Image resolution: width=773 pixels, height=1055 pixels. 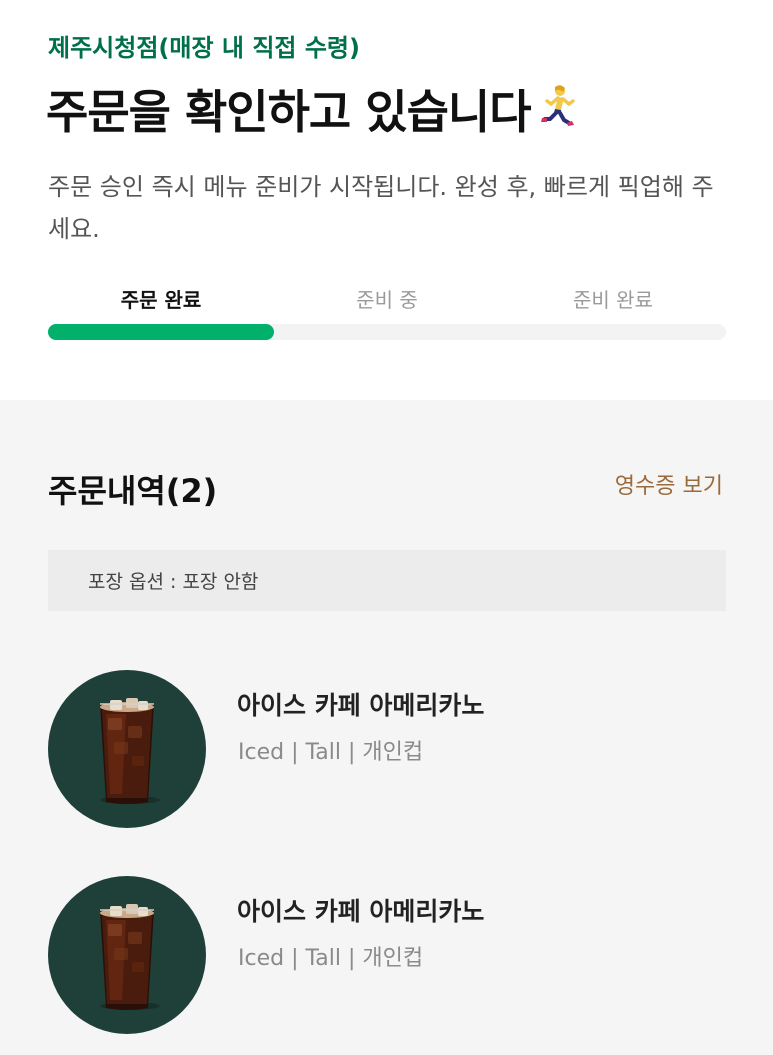 What do you see at coordinates (161, 300) in the screenshot?
I see `step-order-complete: 주문 완료` at bounding box center [161, 300].